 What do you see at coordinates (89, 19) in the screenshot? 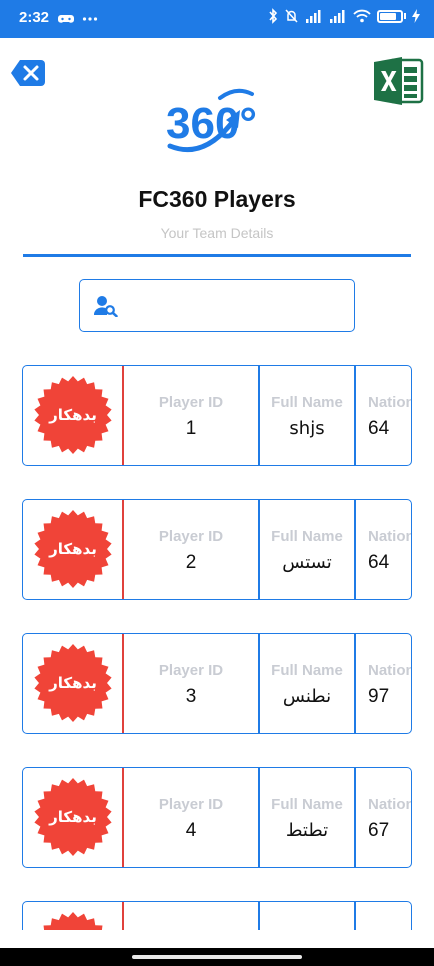
I see `more-icon` at bounding box center [89, 19].